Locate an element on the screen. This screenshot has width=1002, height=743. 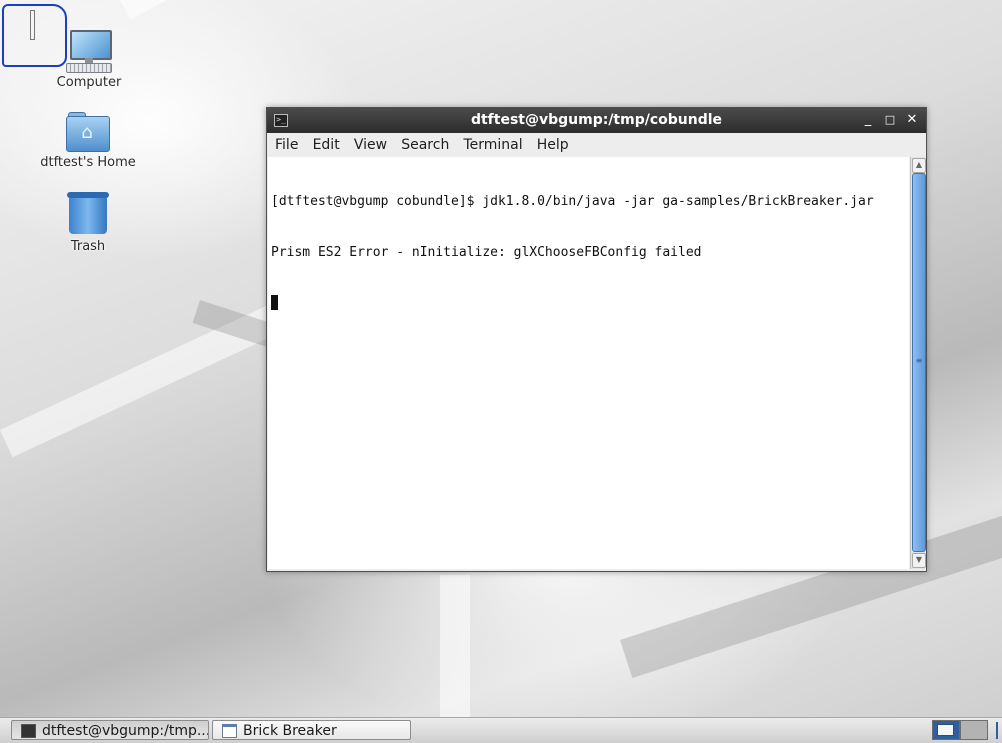
computer-icon is located at coordinates (89, 50).